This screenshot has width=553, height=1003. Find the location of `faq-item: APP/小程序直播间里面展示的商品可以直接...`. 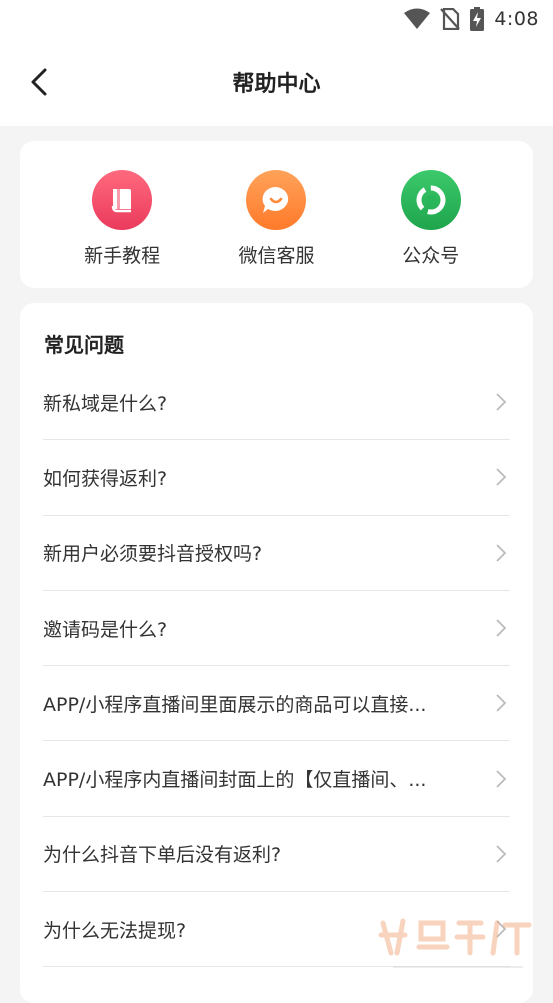

faq-item: APP/小程序直播间里面展示的商品可以直接... is located at coordinates (276, 703).